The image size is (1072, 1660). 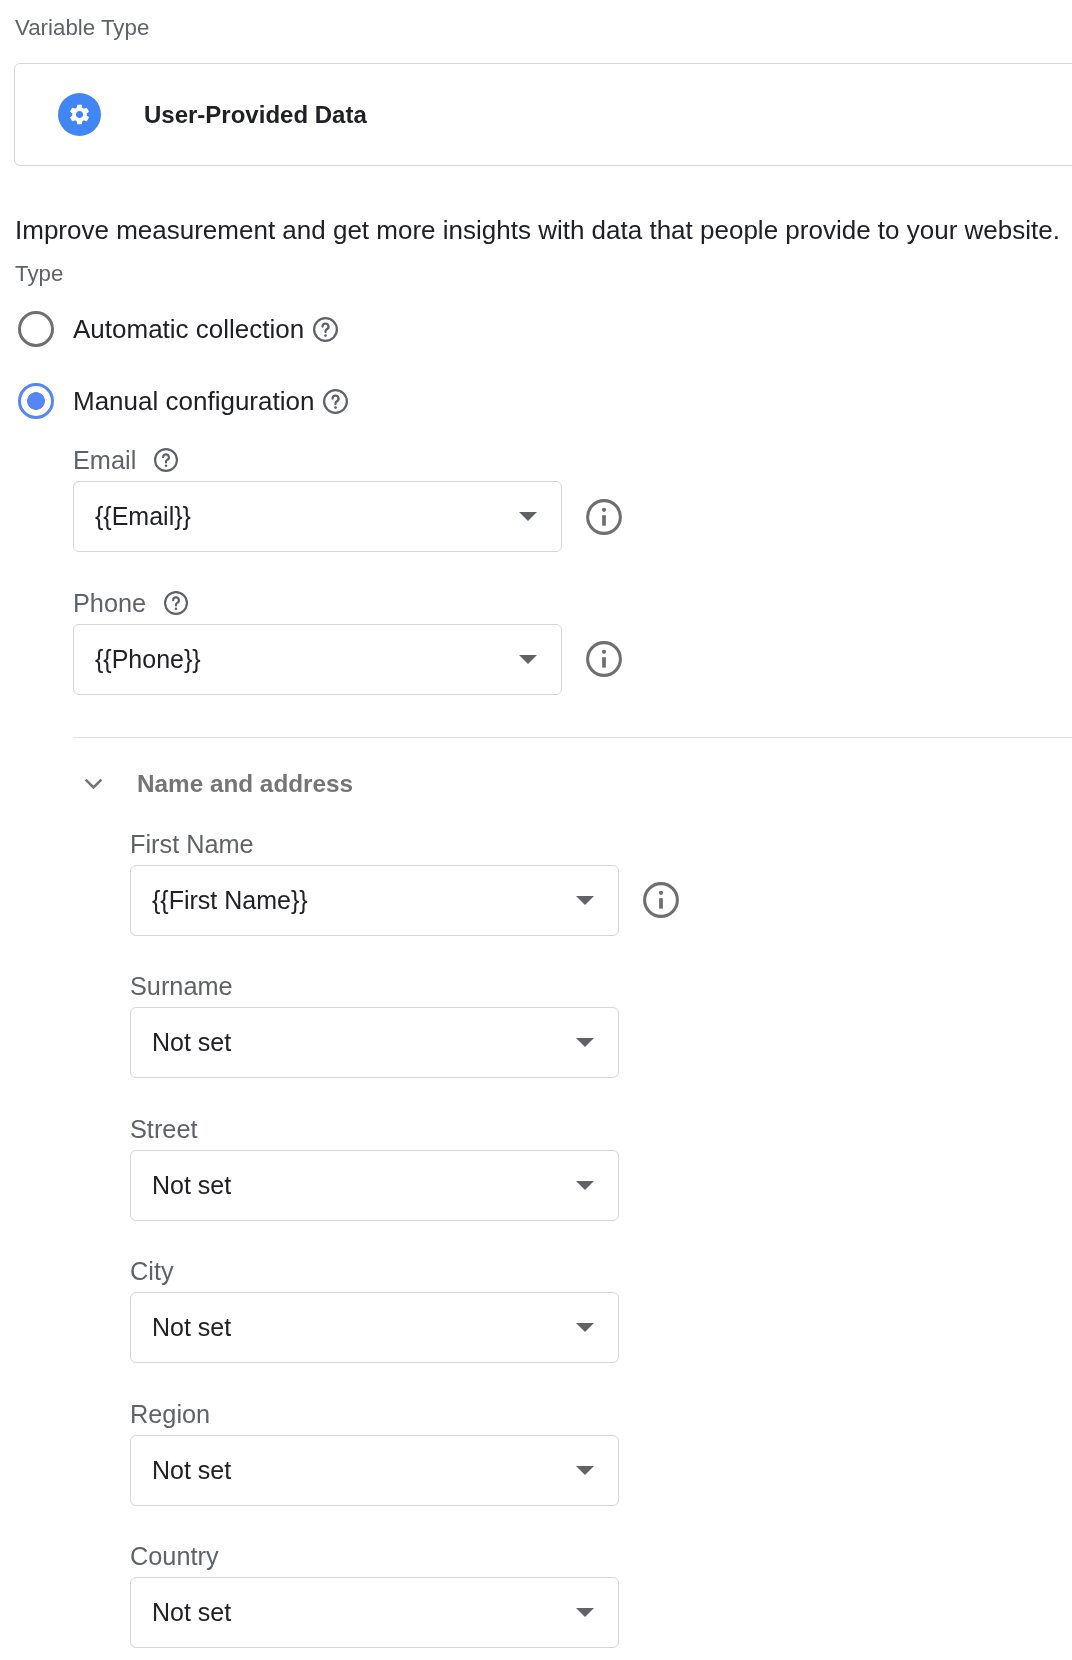 What do you see at coordinates (152, 1271) in the screenshot?
I see `field-label: City` at bounding box center [152, 1271].